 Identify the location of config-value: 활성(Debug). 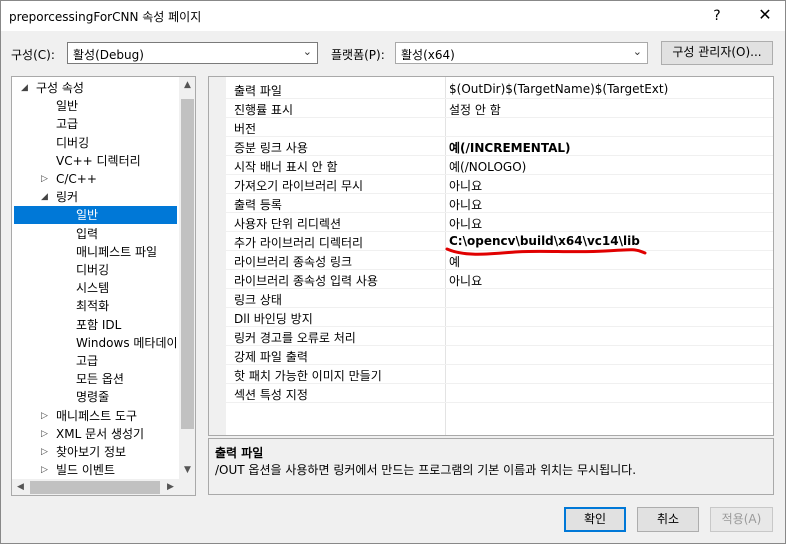
(108, 55).